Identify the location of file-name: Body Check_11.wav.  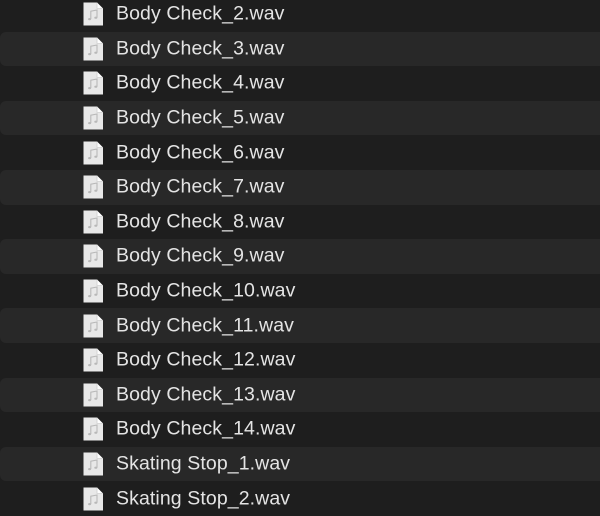
(205, 325).